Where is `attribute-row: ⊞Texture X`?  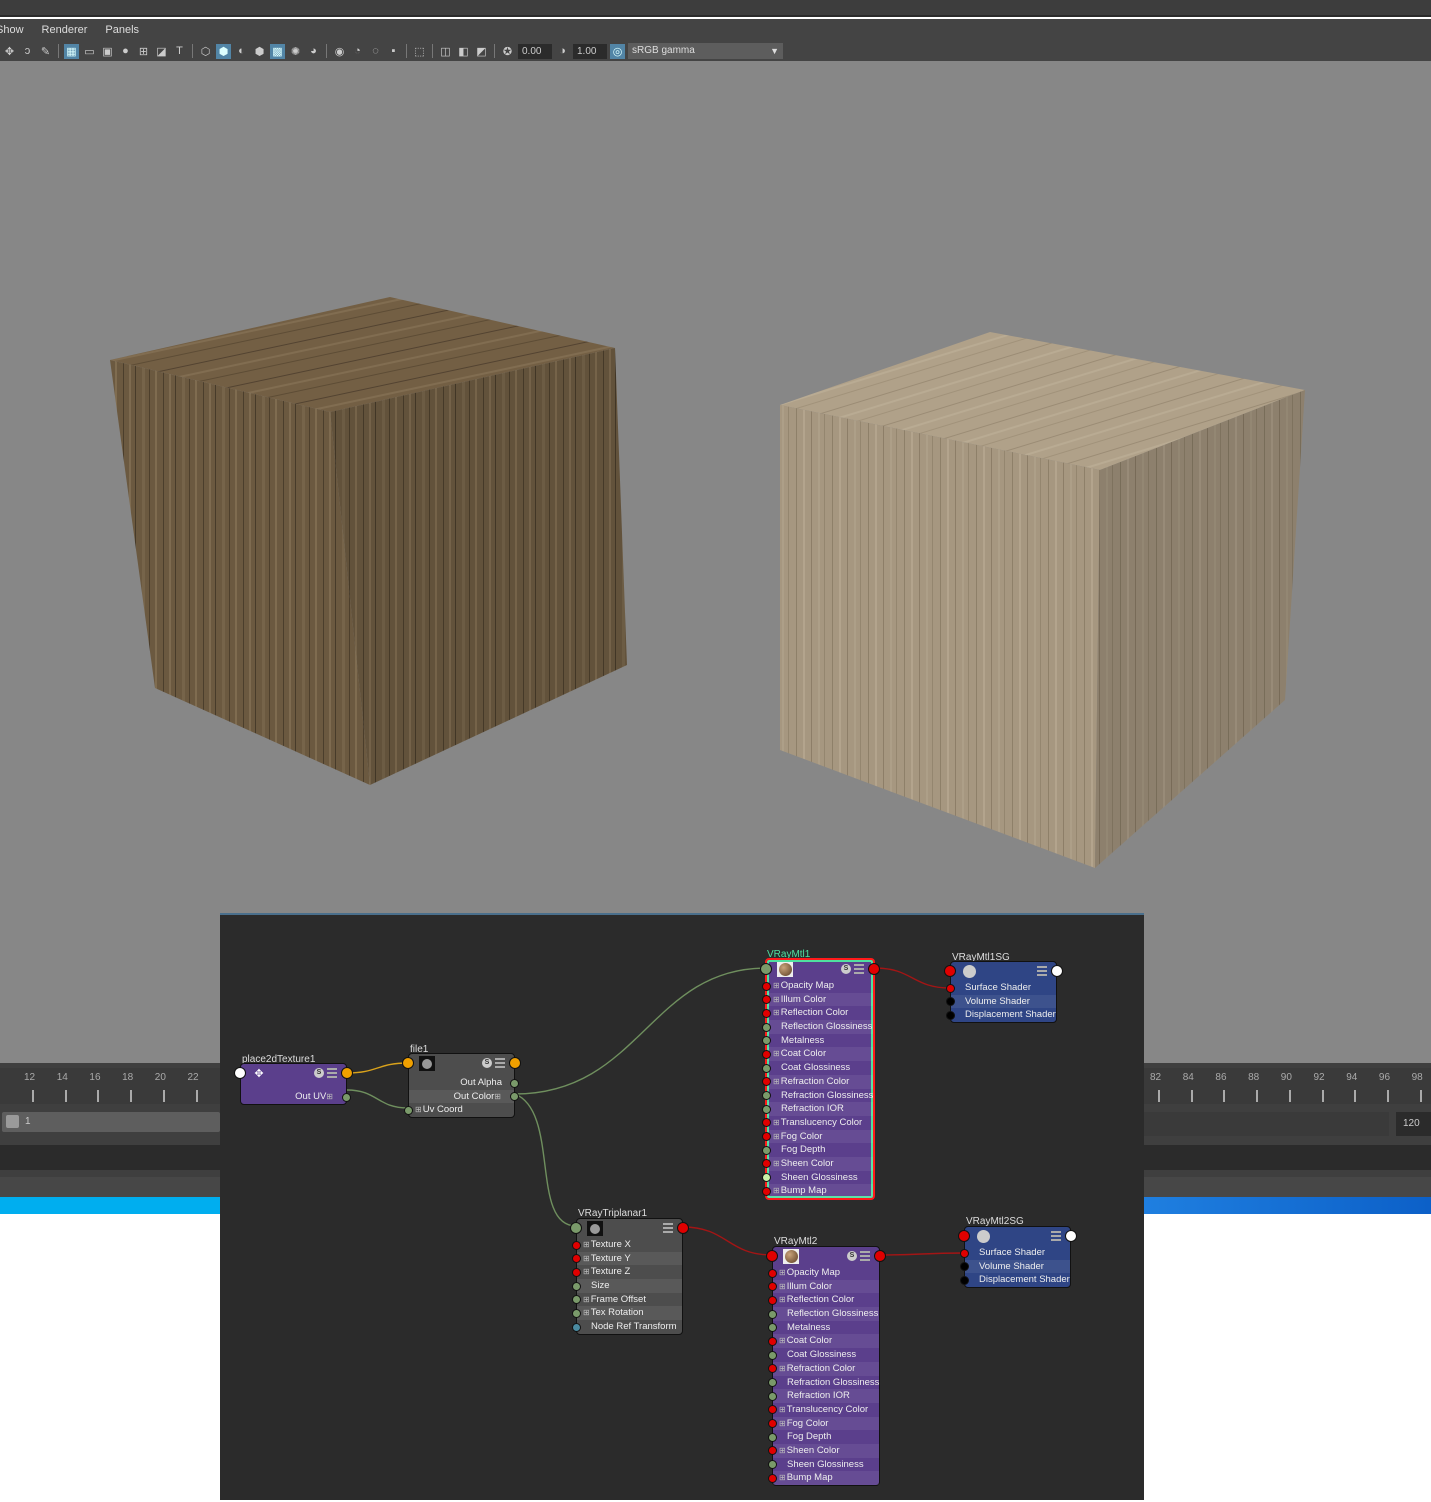
attribute-row: ⊞Texture X is located at coordinates (627, 1245).